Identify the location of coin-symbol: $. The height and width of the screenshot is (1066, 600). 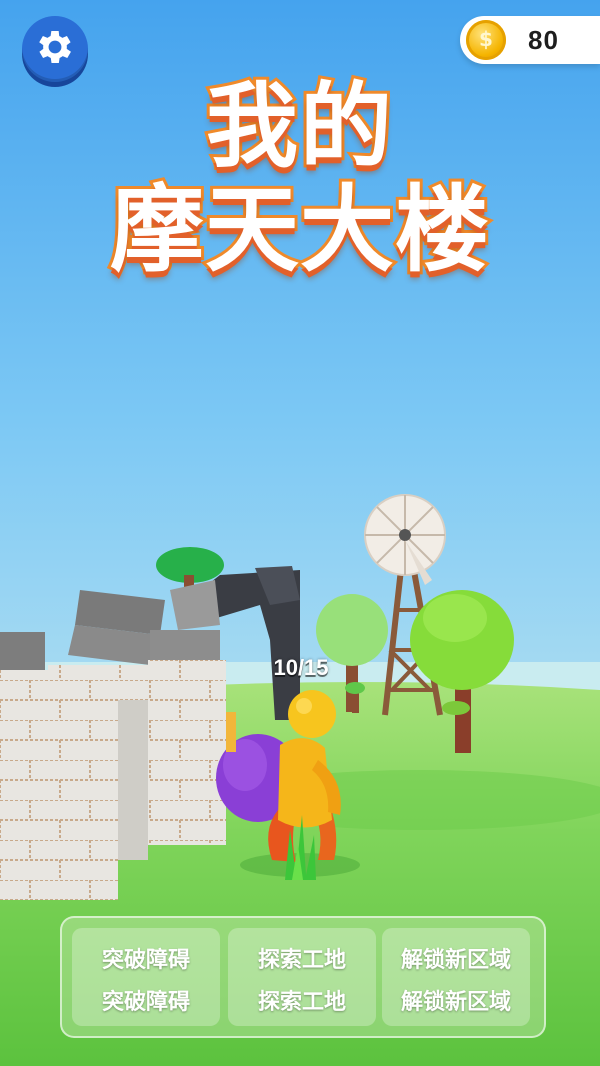
(486, 39).